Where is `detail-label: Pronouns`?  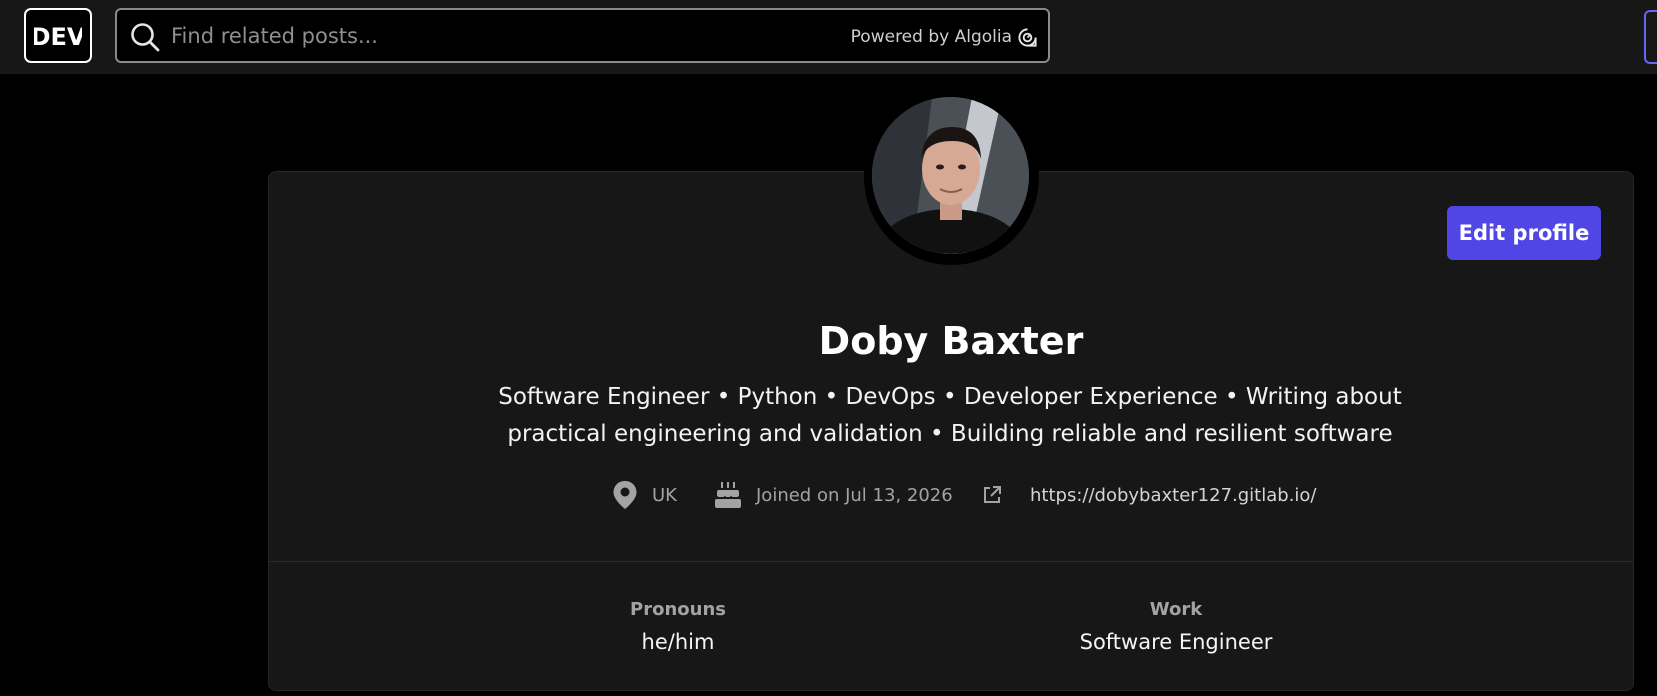 detail-label: Pronouns is located at coordinates (678, 609).